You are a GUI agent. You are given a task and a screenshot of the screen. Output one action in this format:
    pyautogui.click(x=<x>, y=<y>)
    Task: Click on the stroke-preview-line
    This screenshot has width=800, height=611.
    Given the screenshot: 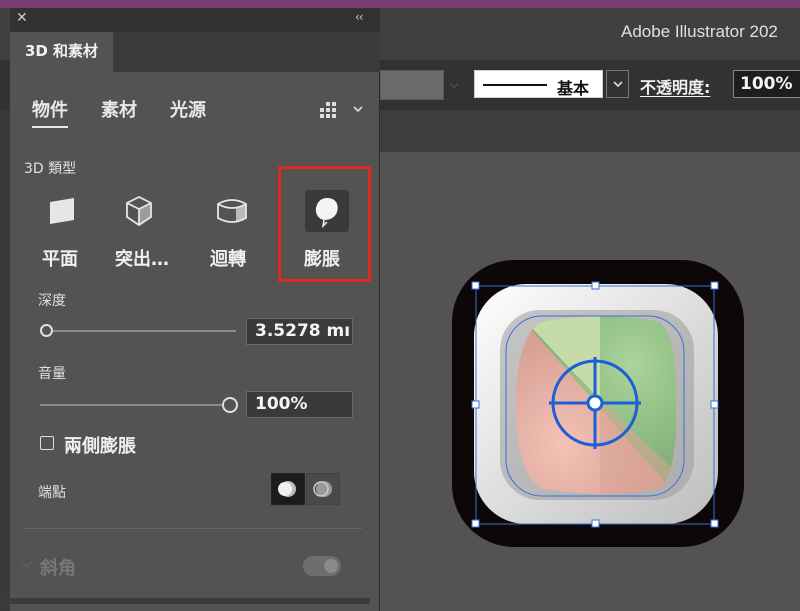 What is the action you would take?
    pyautogui.click(x=515, y=85)
    